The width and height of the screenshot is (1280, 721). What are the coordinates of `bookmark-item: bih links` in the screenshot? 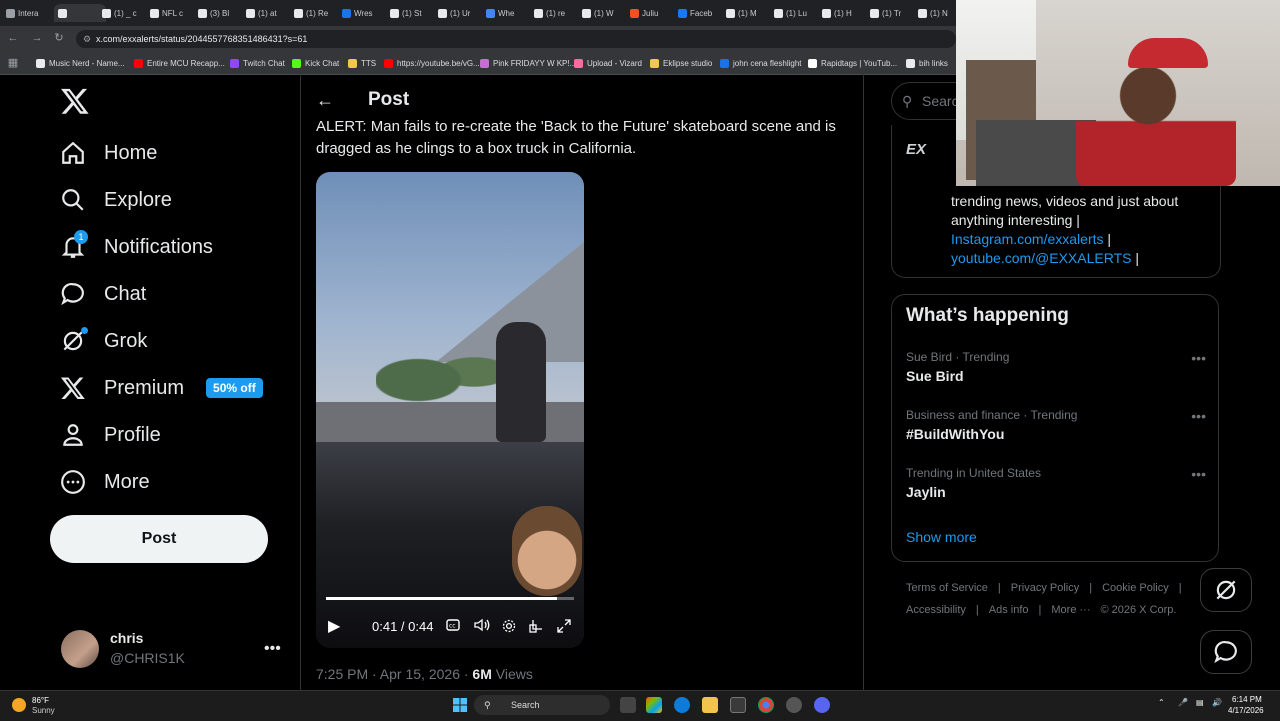 It's located at (927, 63).